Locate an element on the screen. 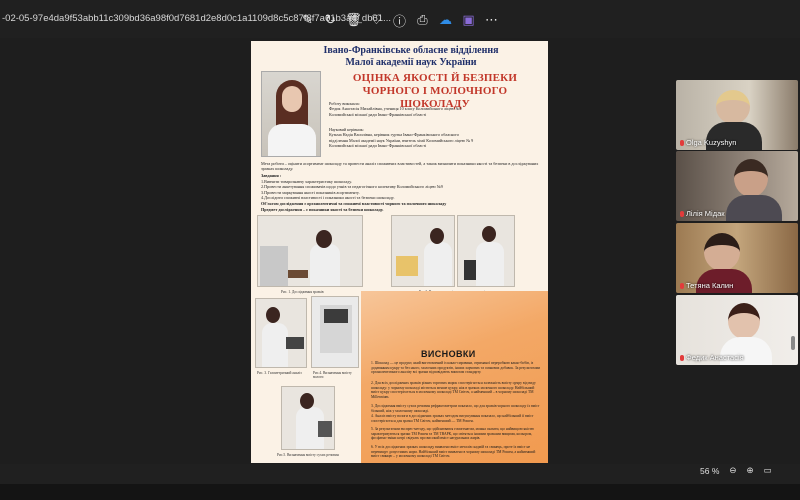 The image size is (800, 500). taskbar-strip is located at coordinates (400, 492).